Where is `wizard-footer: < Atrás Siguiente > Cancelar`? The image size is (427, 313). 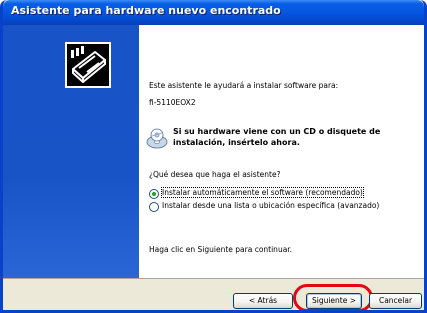
wizard-footer: < Atrás Siguiente > Cancelar is located at coordinates (213, 294).